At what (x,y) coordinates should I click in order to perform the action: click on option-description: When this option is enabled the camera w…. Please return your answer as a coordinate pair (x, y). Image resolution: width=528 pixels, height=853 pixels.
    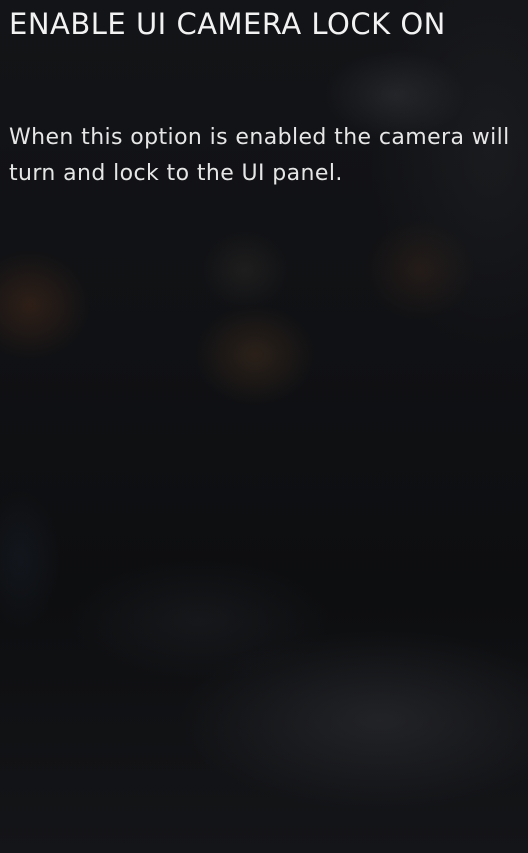
    Looking at the image, I should click on (259, 155).